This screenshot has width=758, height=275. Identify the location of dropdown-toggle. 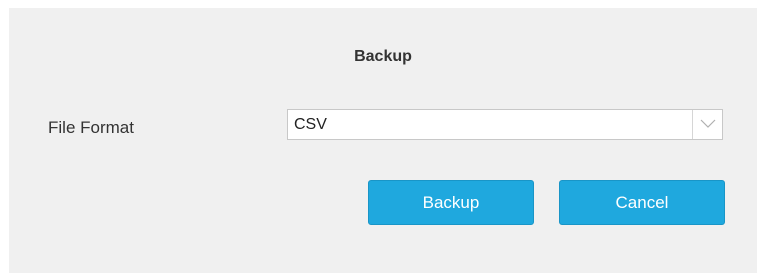
(707, 124).